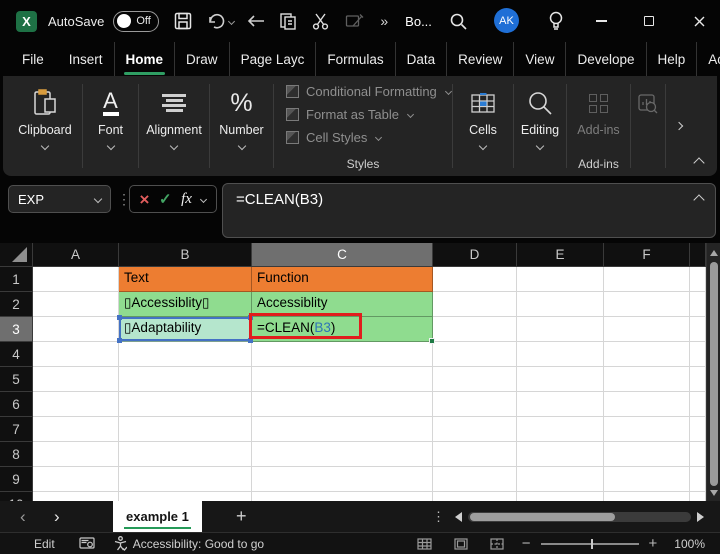 The height and width of the screenshot is (554, 720). What do you see at coordinates (560, 429) in the screenshot?
I see `cell-E7` at bounding box center [560, 429].